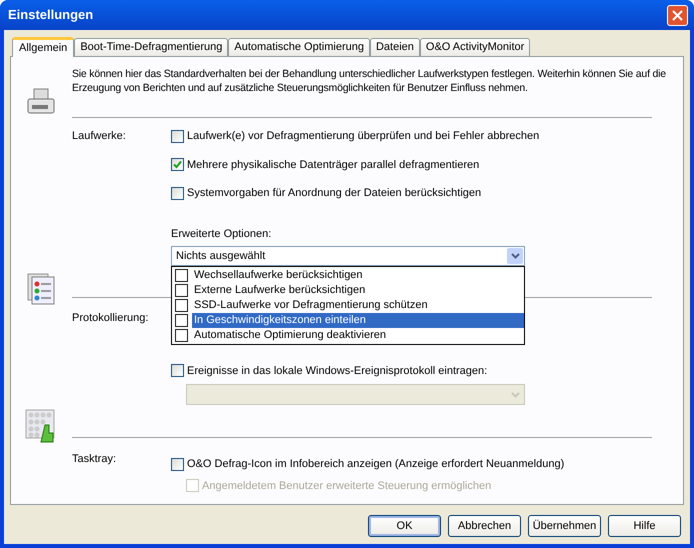  What do you see at coordinates (358, 275) in the screenshot?
I see `list-item: Wechsellaufwerke berücksichtigen` at bounding box center [358, 275].